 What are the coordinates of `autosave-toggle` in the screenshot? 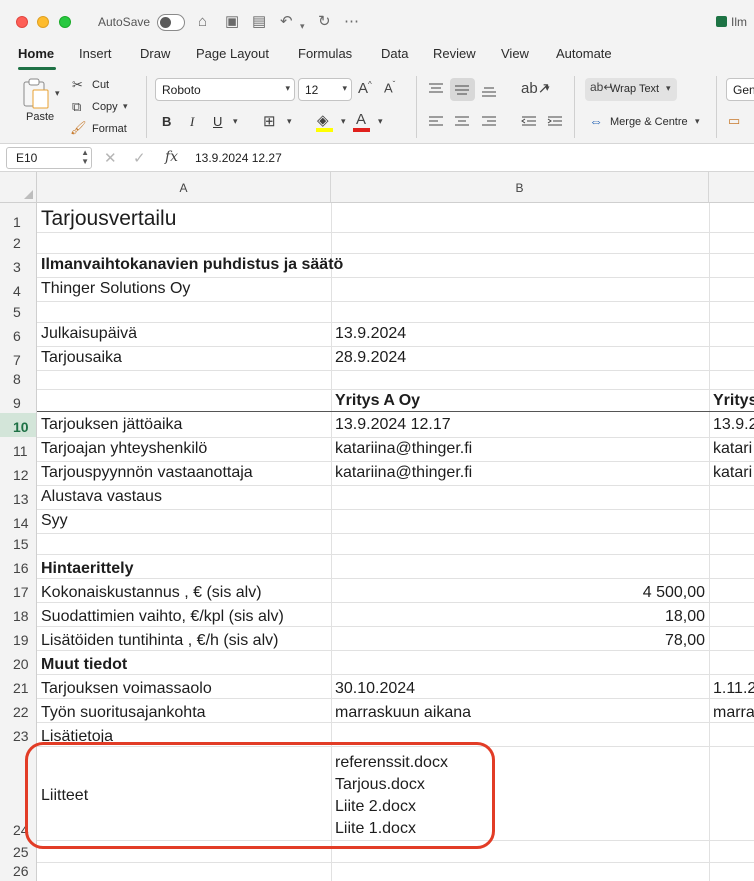 It's located at (171, 22).